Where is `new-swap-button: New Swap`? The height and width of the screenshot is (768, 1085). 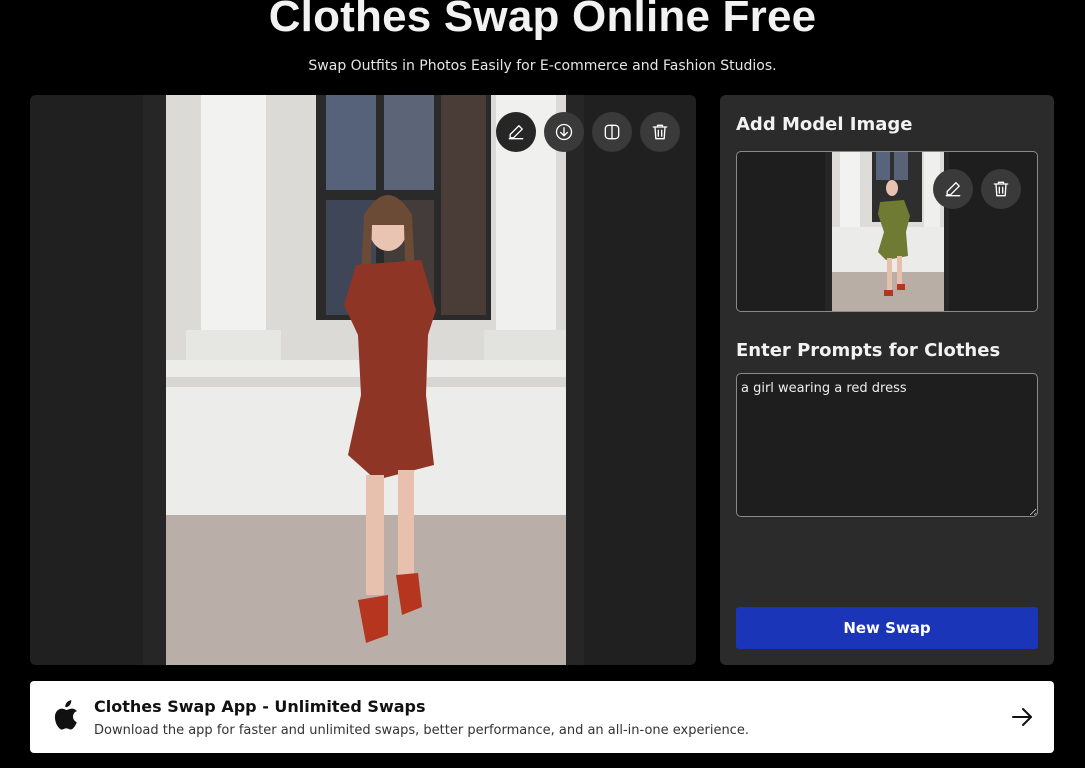
new-swap-button: New Swap is located at coordinates (887, 628).